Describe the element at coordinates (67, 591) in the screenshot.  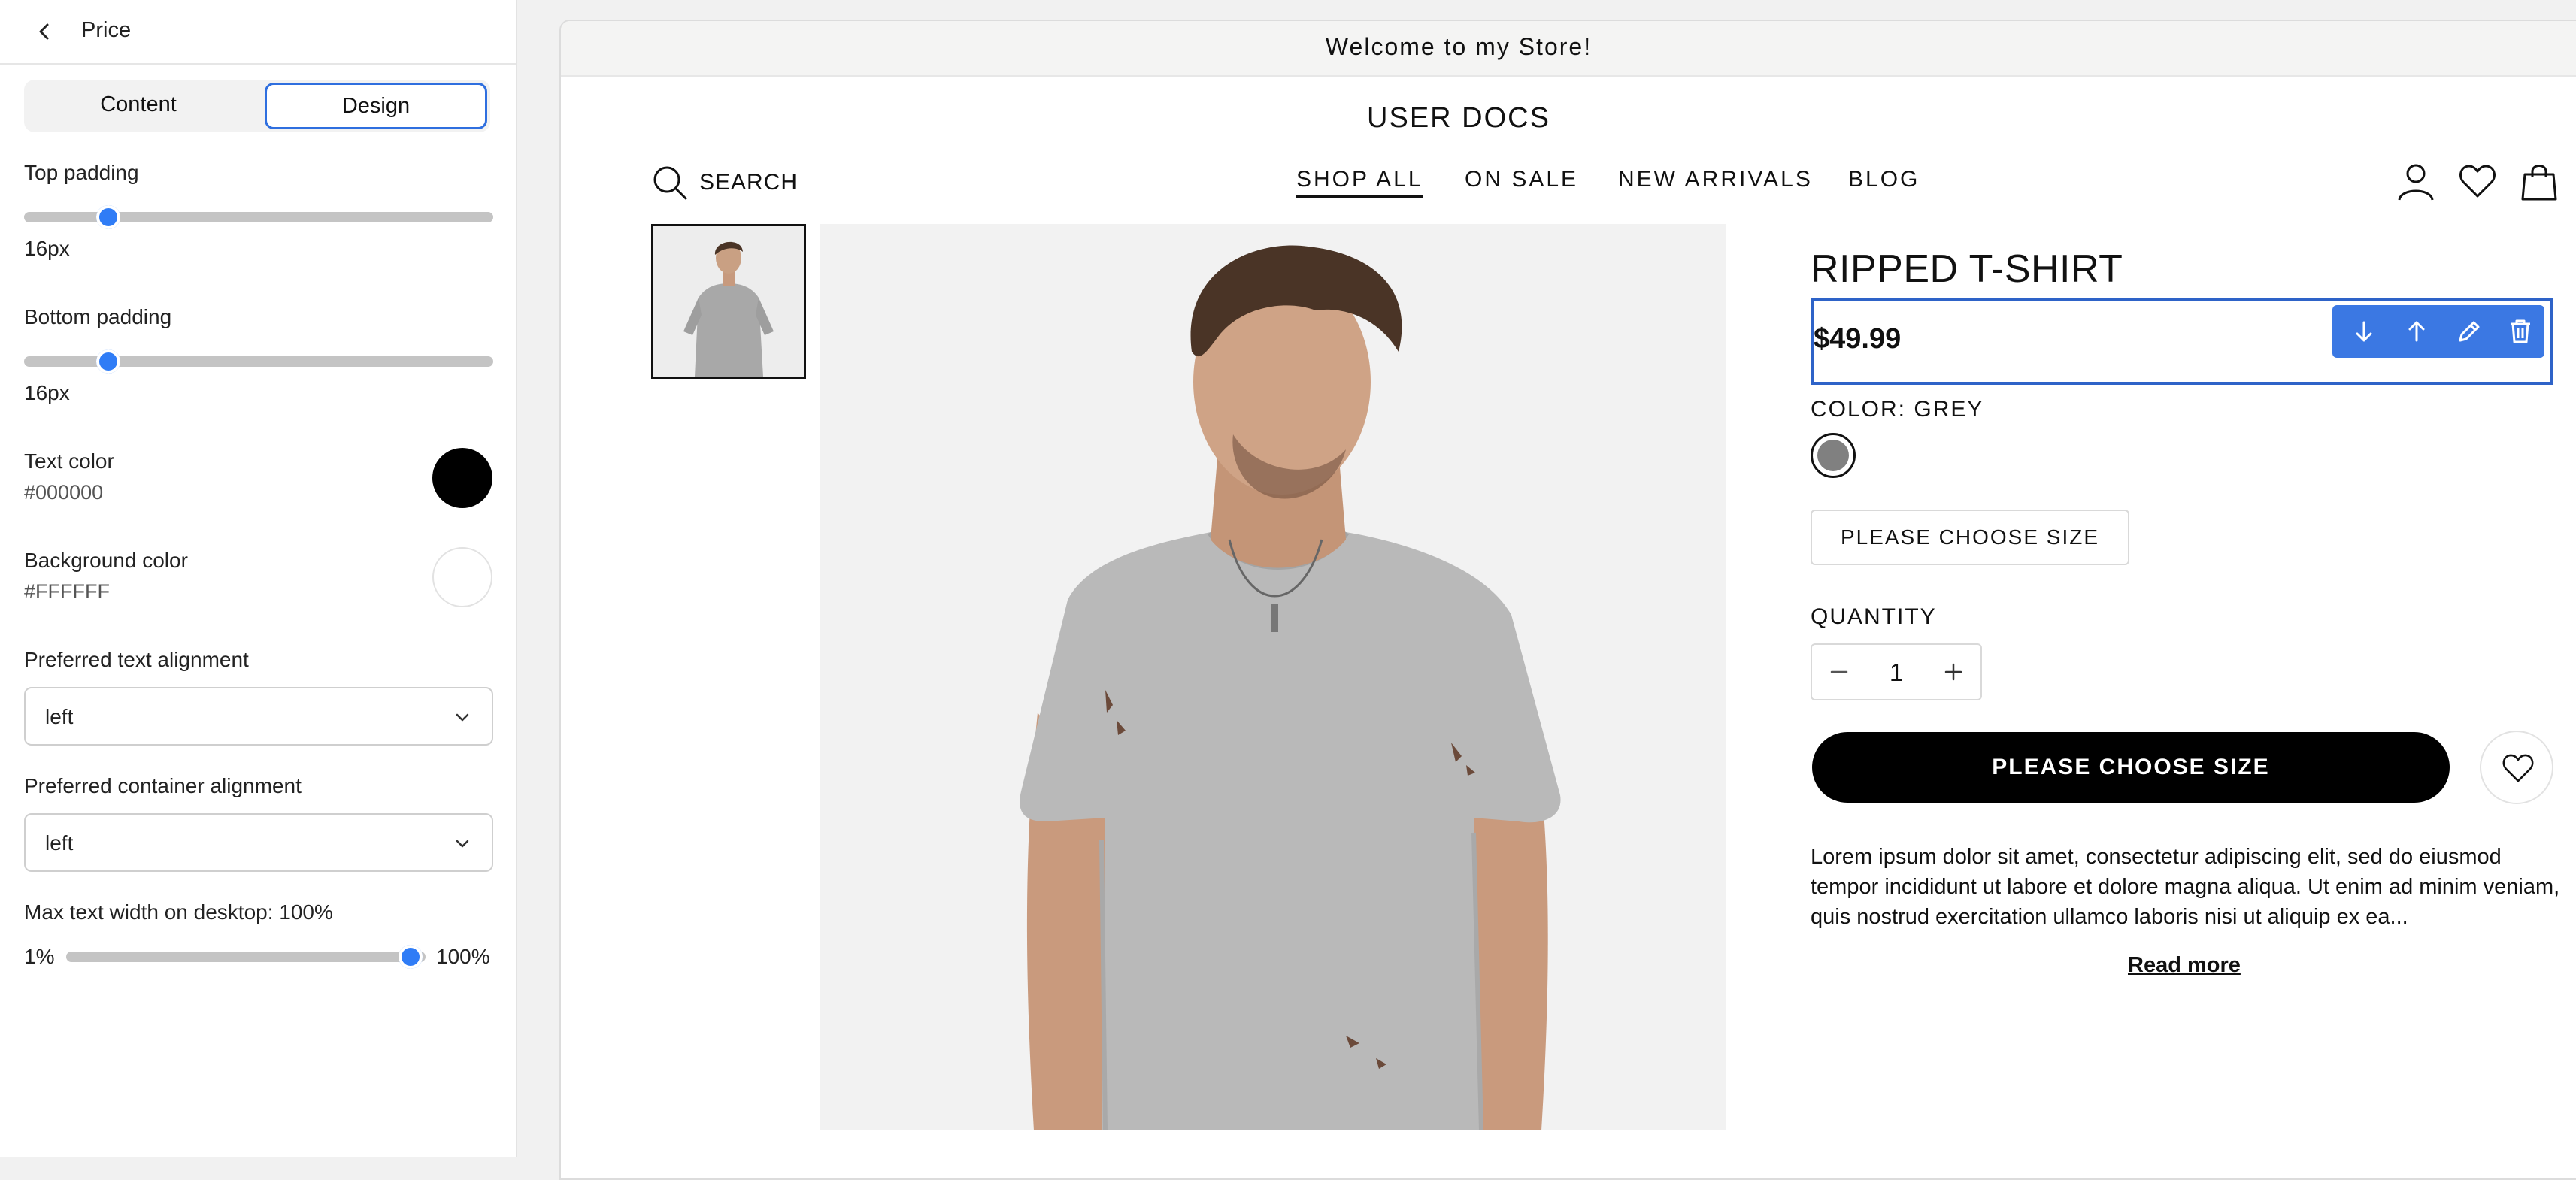
I see `background-color-value: #FFFFFF` at that location.